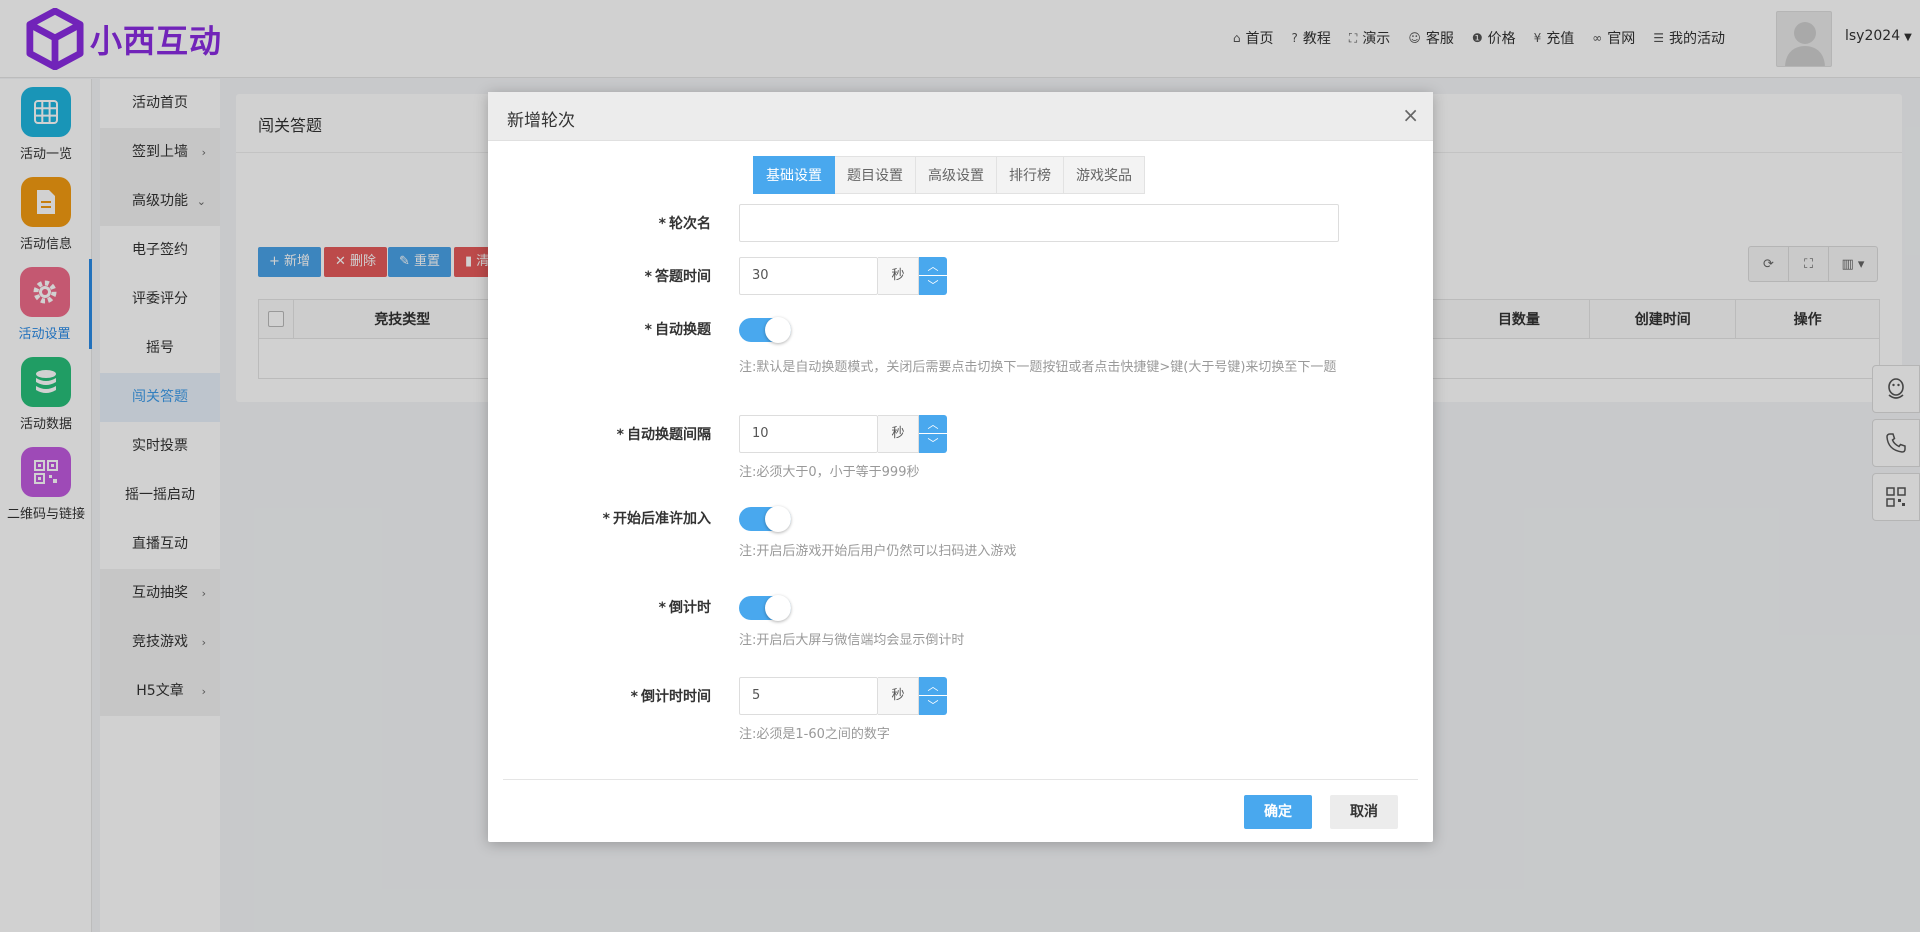  I want to click on tab-4: 游戏奖品, so click(1104, 175).